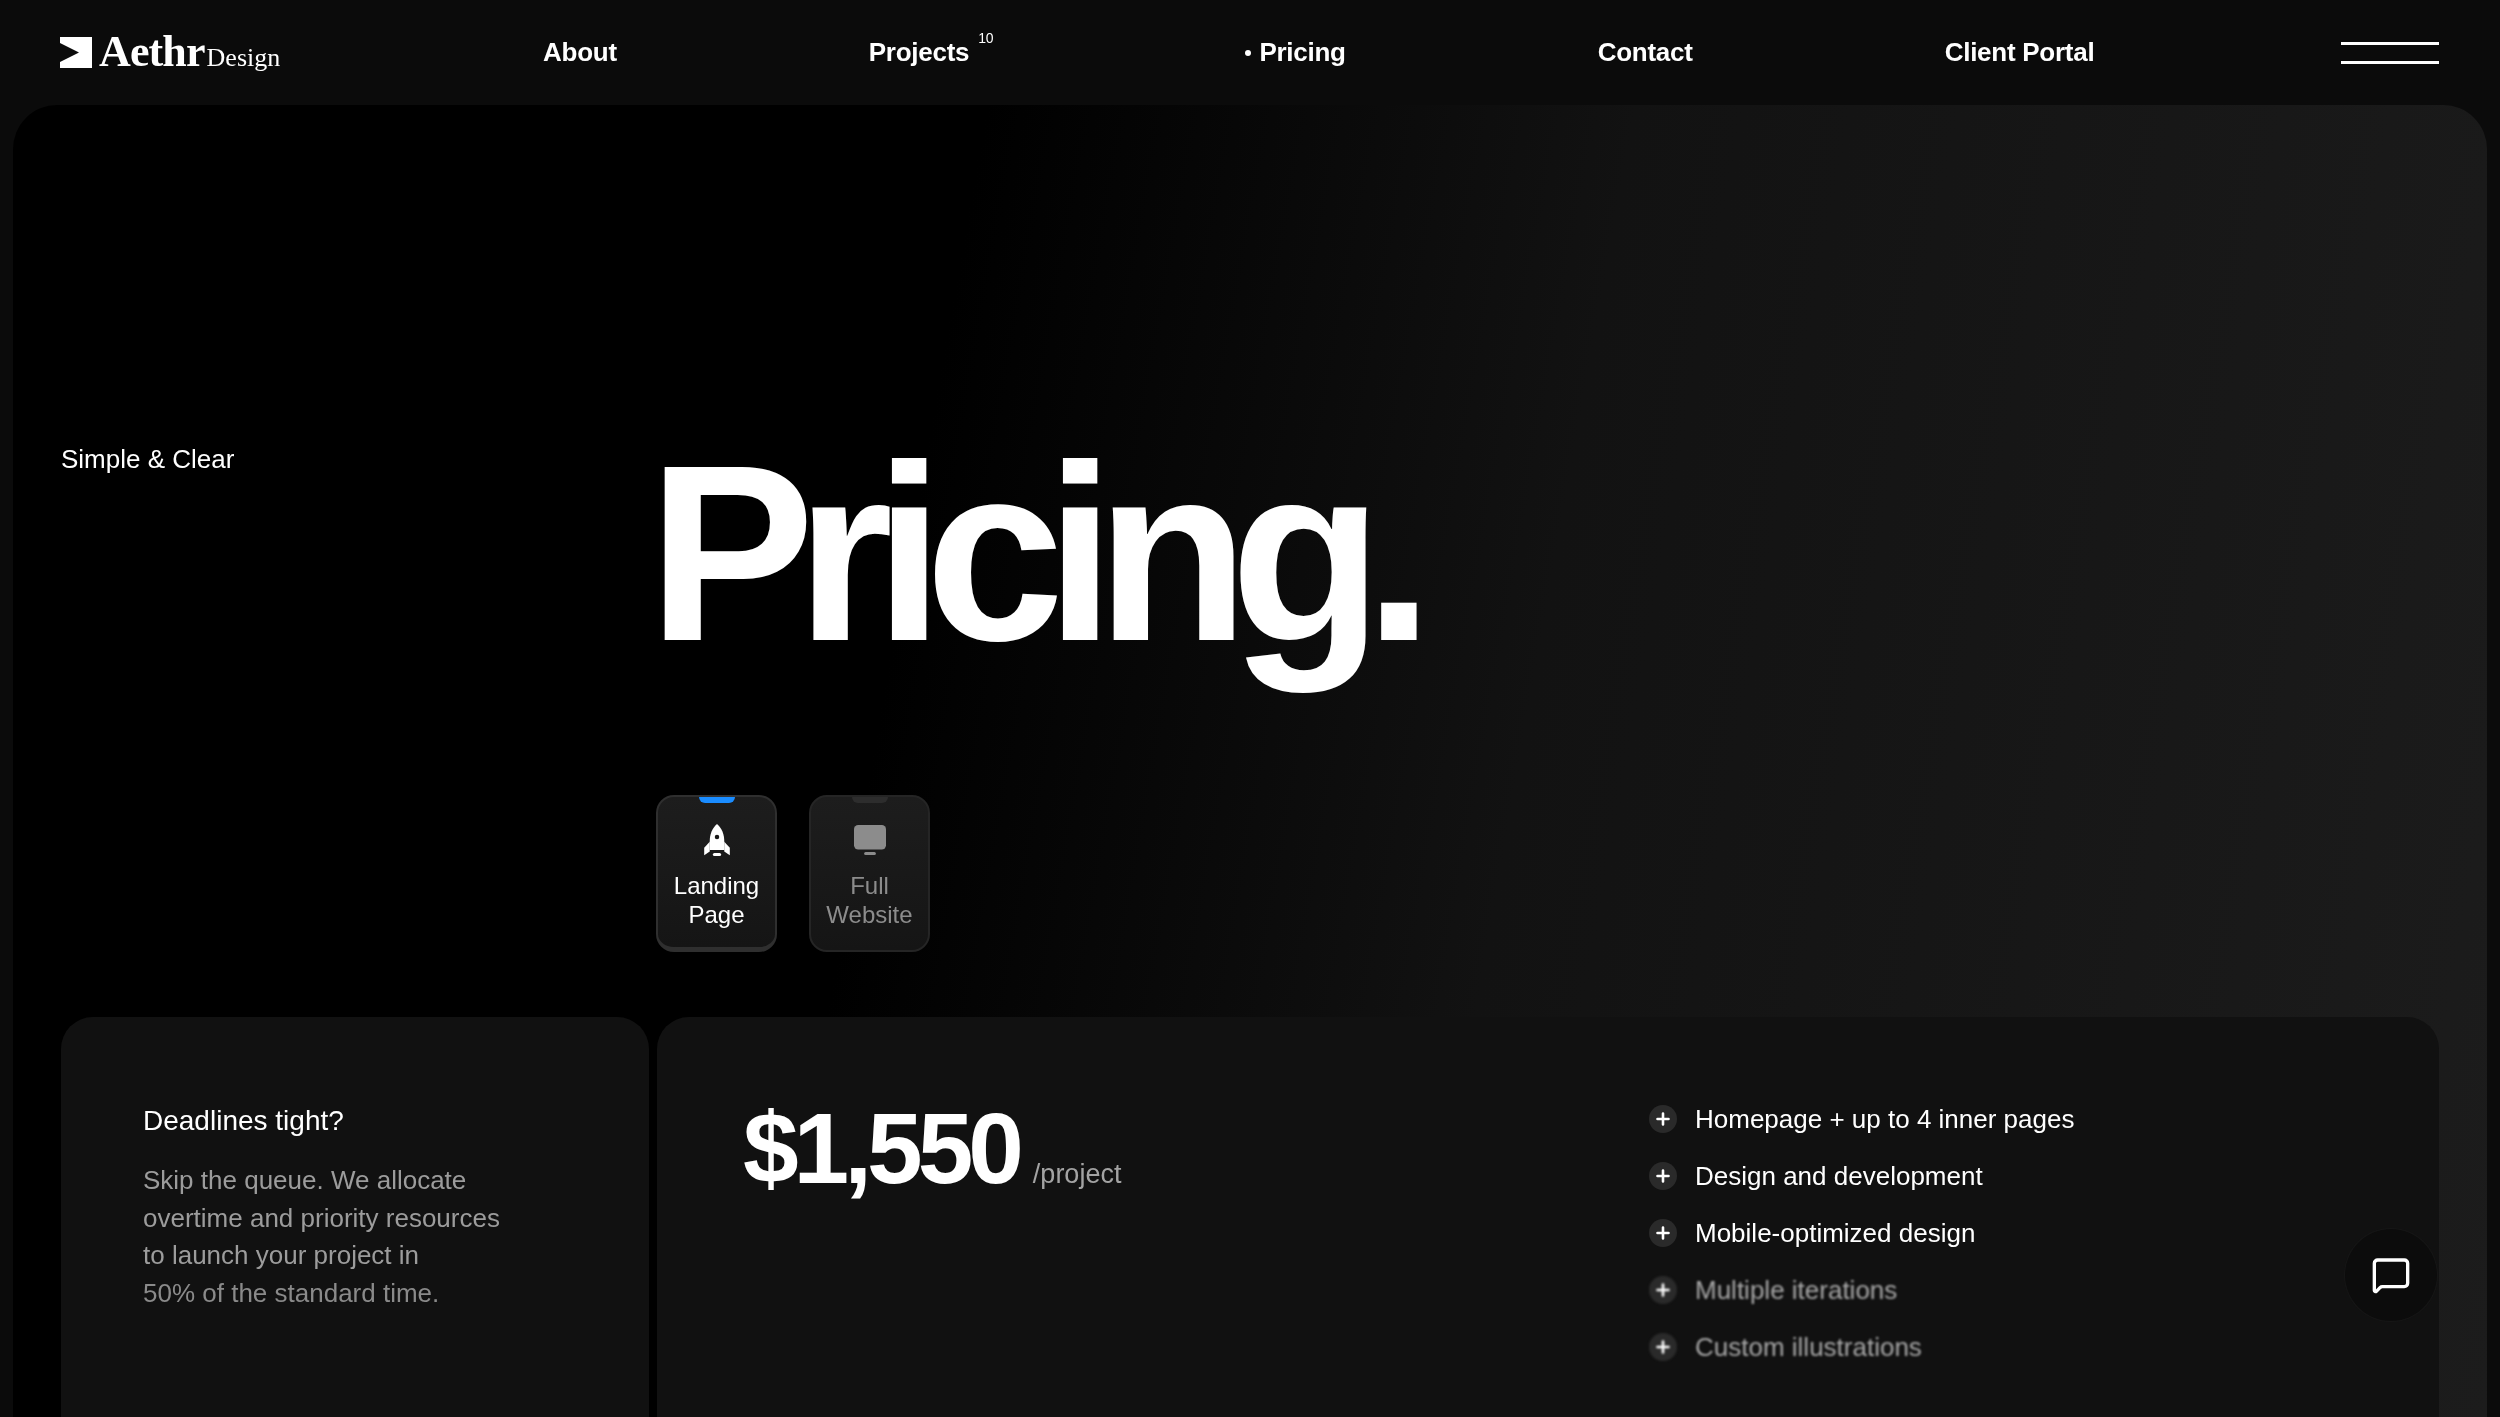  I want to click on menu-button, so click(2390, 52).